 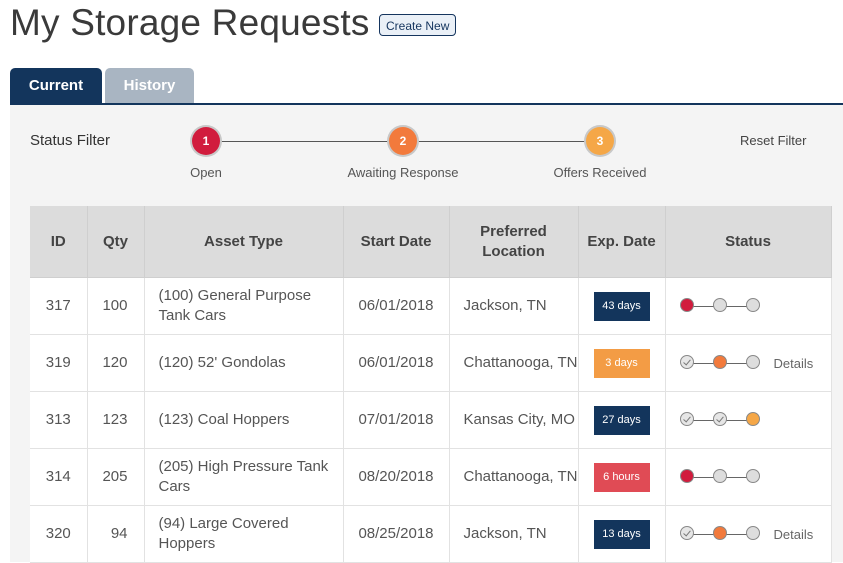 I want to click on expiration-badge: 13 days, so click(x=621, y=534).